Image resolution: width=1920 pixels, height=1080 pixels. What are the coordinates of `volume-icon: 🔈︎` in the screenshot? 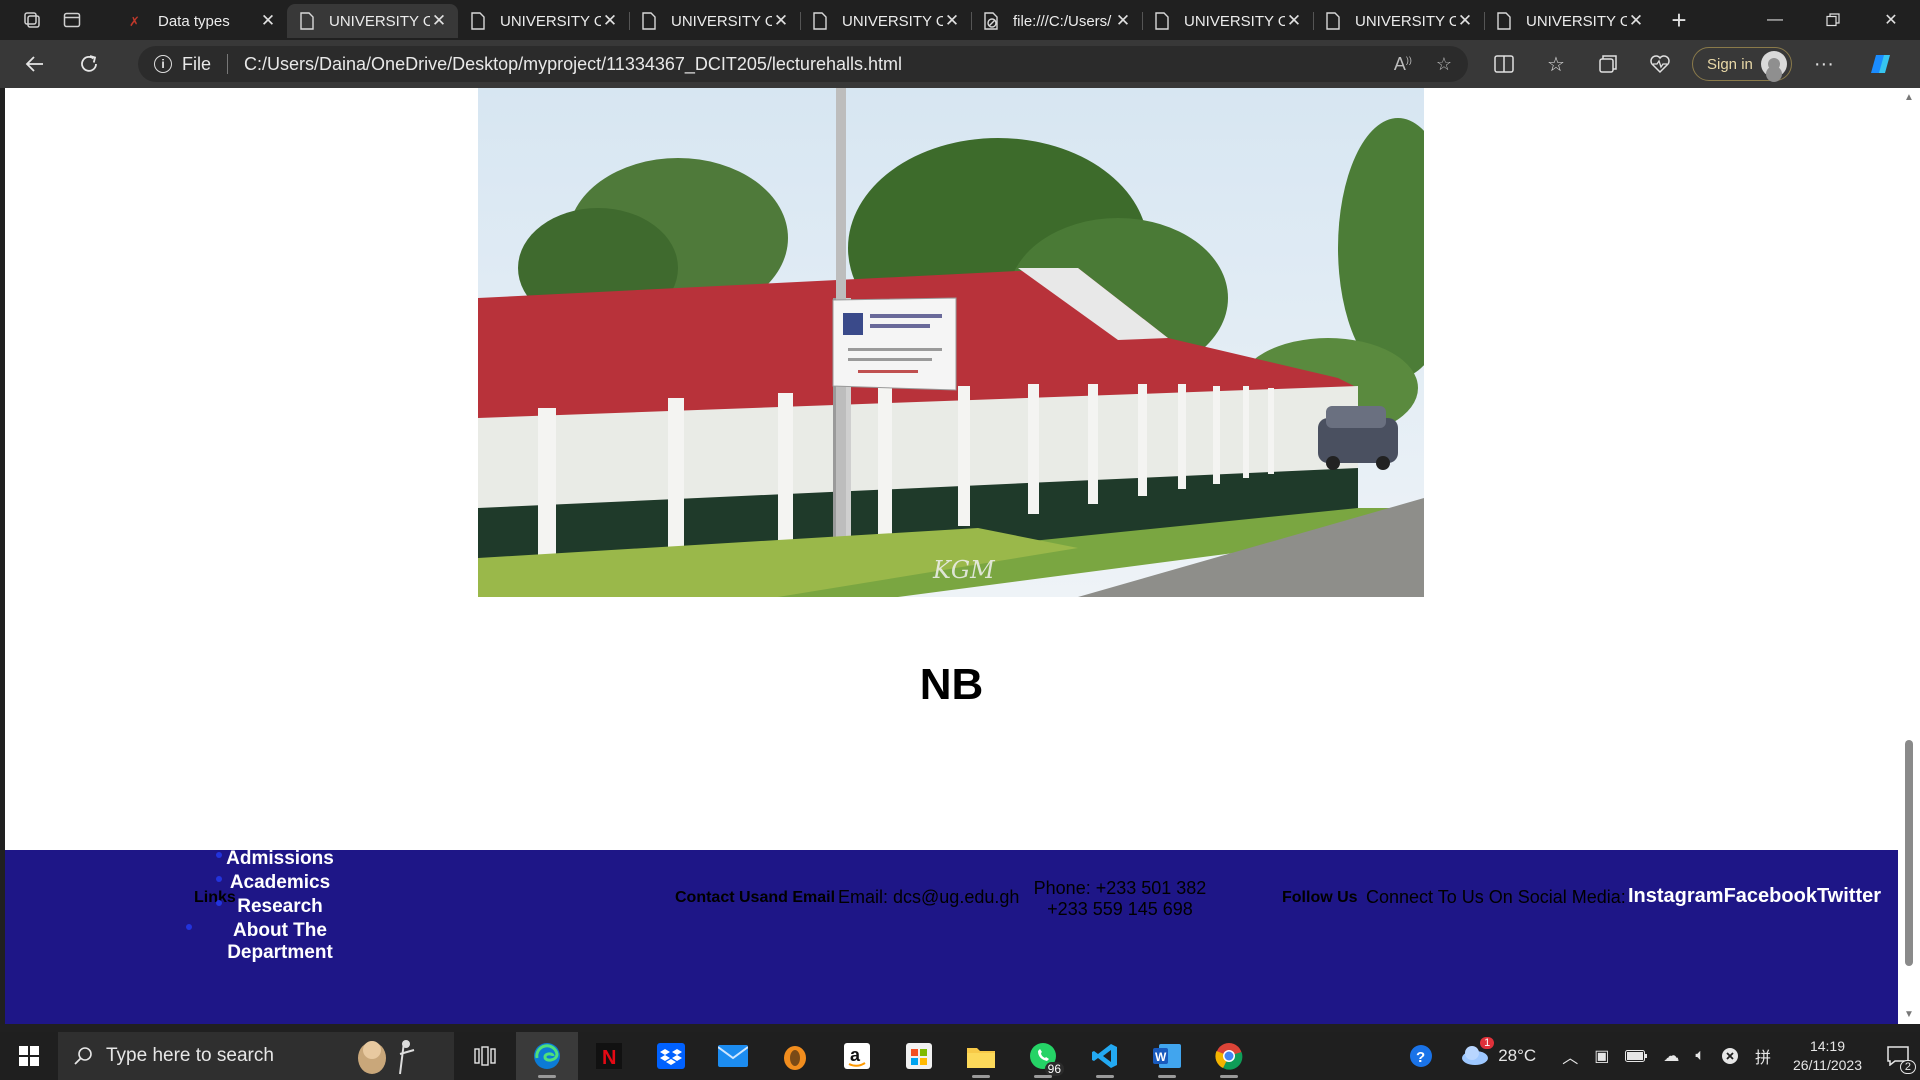 It's located at (1700, 1056).